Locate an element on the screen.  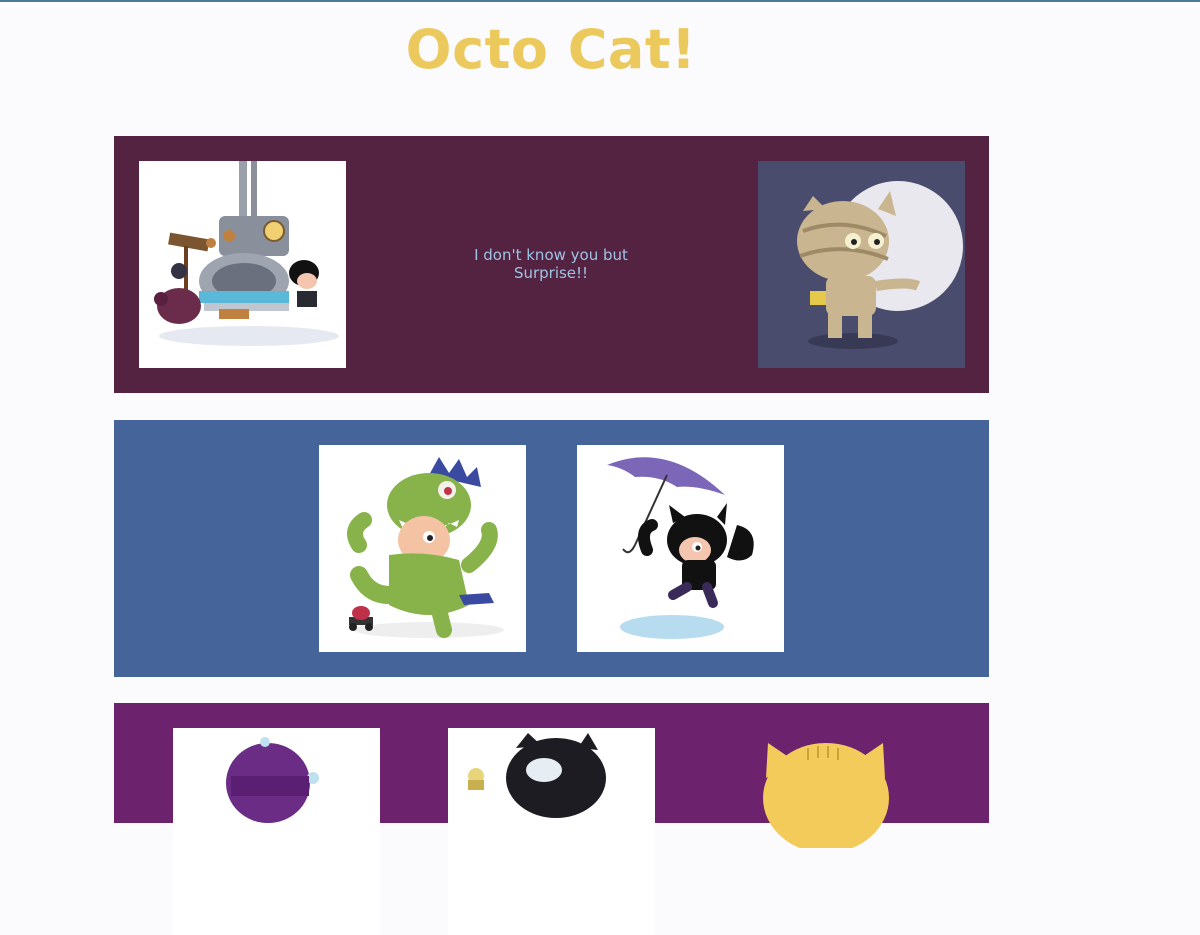
machine-octocat-icon is located at coordinates (246, 253).